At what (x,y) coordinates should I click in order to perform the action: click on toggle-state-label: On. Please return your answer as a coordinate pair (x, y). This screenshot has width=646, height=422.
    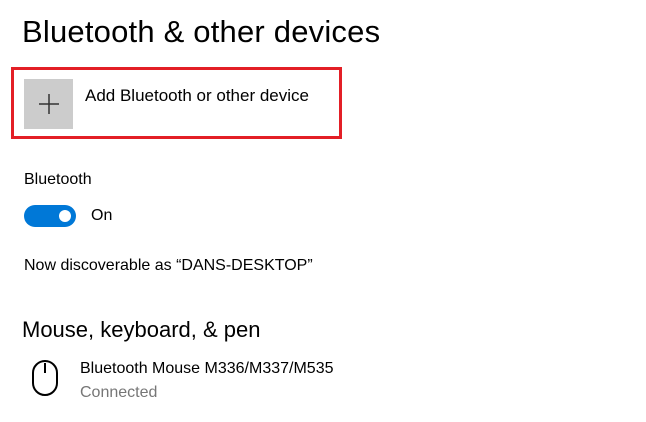
    Looking at the image, I should click on (102, 215).